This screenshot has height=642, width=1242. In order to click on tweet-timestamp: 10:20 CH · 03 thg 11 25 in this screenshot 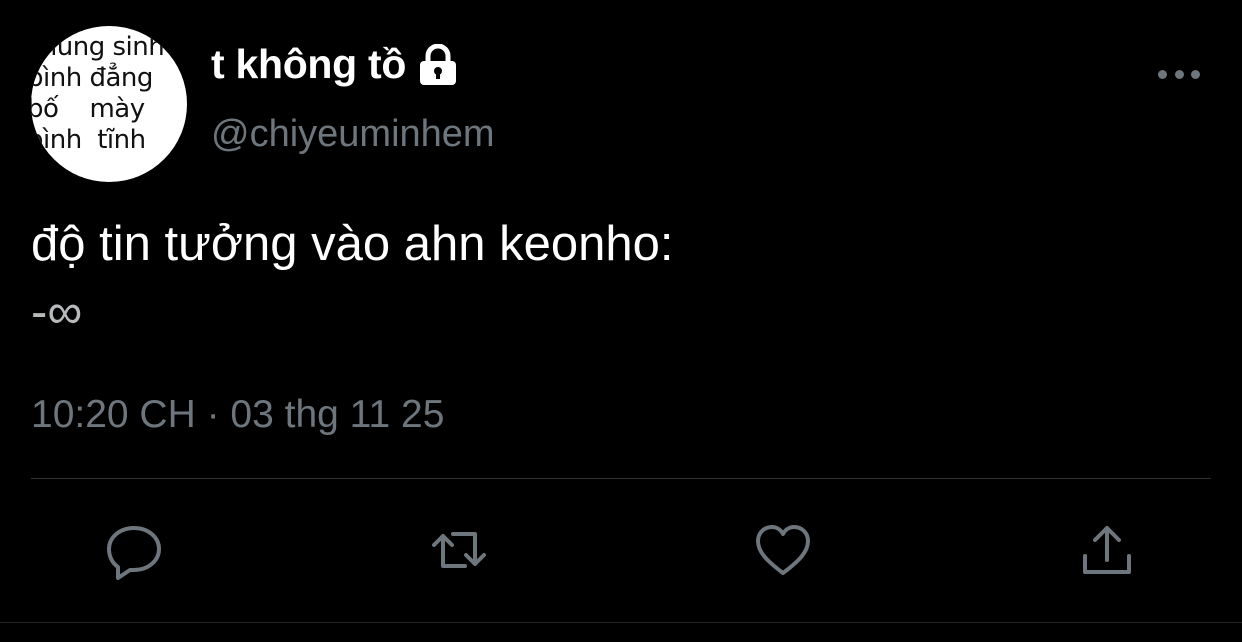, I will do `click(237, 415)`.